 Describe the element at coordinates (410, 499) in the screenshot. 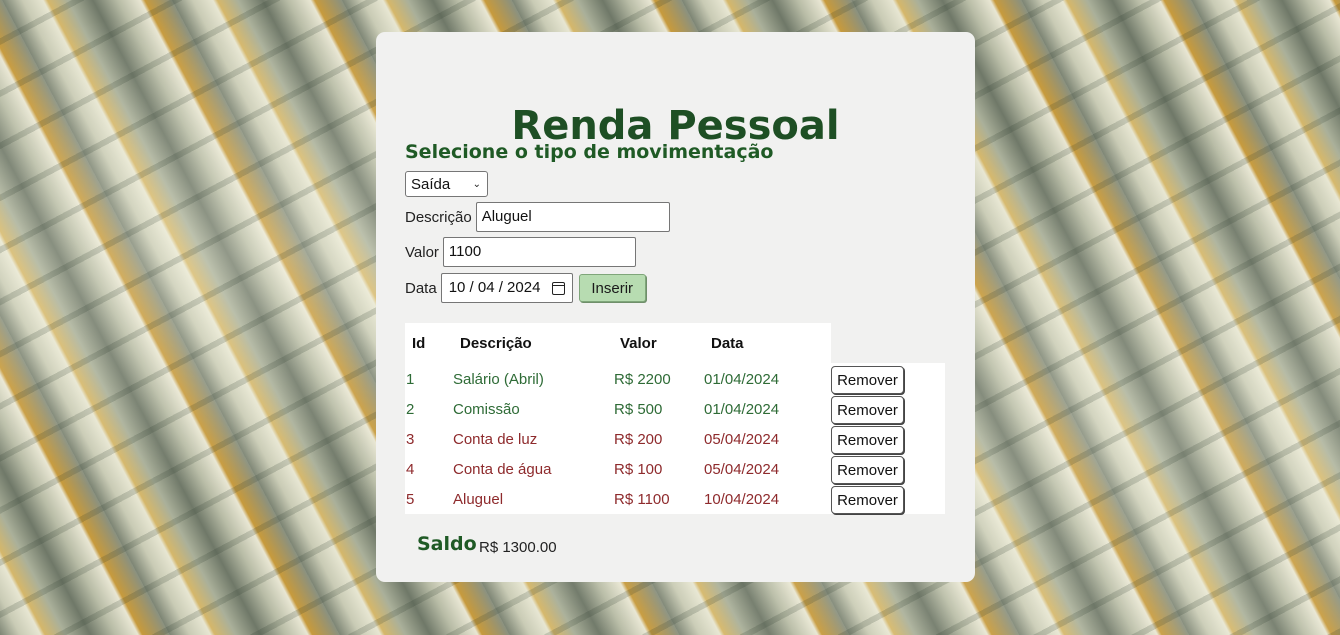

I see `row-id: 5` at that location.